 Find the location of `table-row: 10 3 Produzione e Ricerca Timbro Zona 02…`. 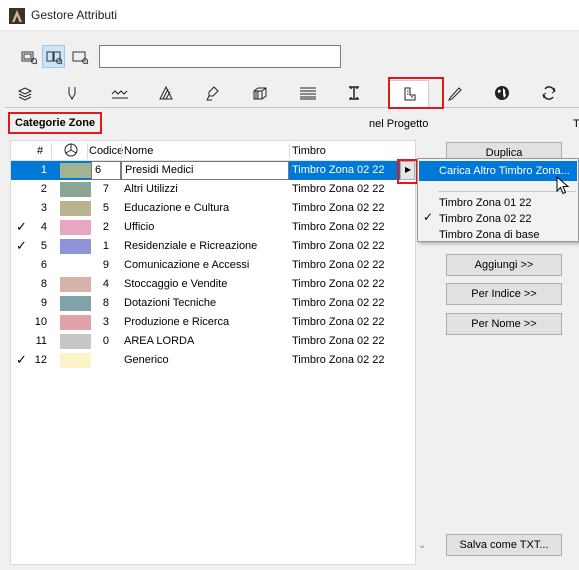

table-row: 10 3 Produzione e Ricerca Timbro Zona 02… is located at coordinates (205, 322).